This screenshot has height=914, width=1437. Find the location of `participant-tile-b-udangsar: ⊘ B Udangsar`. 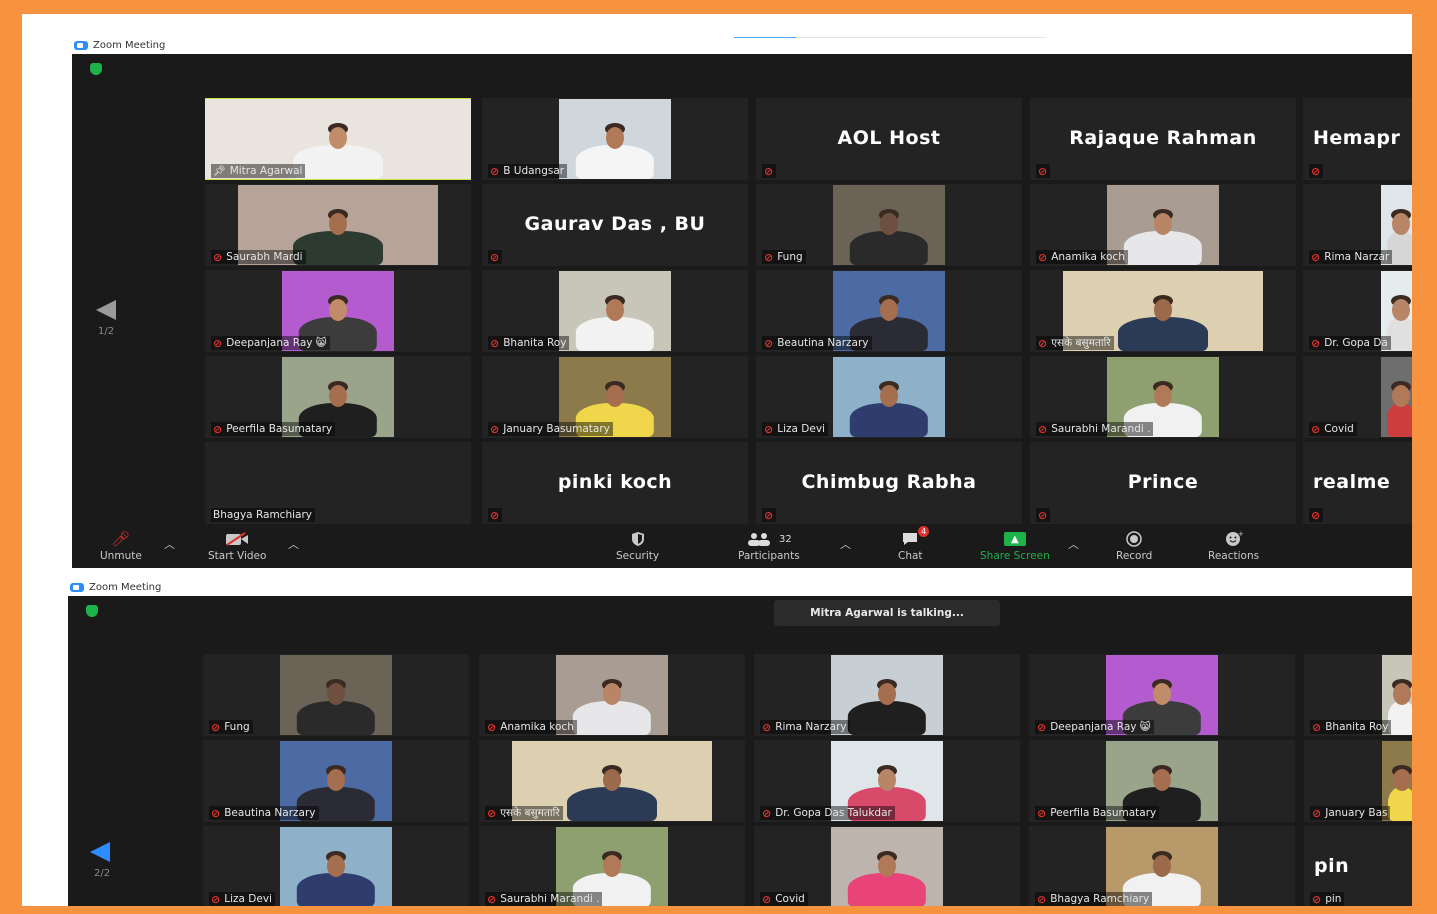

participant-tile-b-udangsar: ⊘ B Udangsar is located at coordinates (615, 139).